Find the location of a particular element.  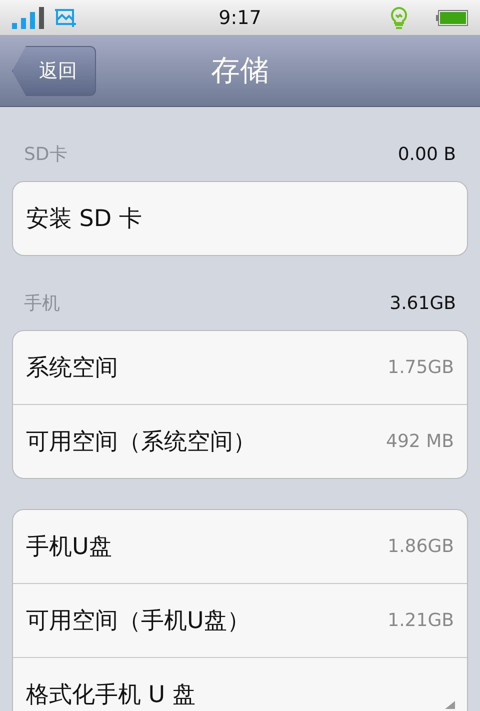

battery-icon is located at coordinates (452, 18).